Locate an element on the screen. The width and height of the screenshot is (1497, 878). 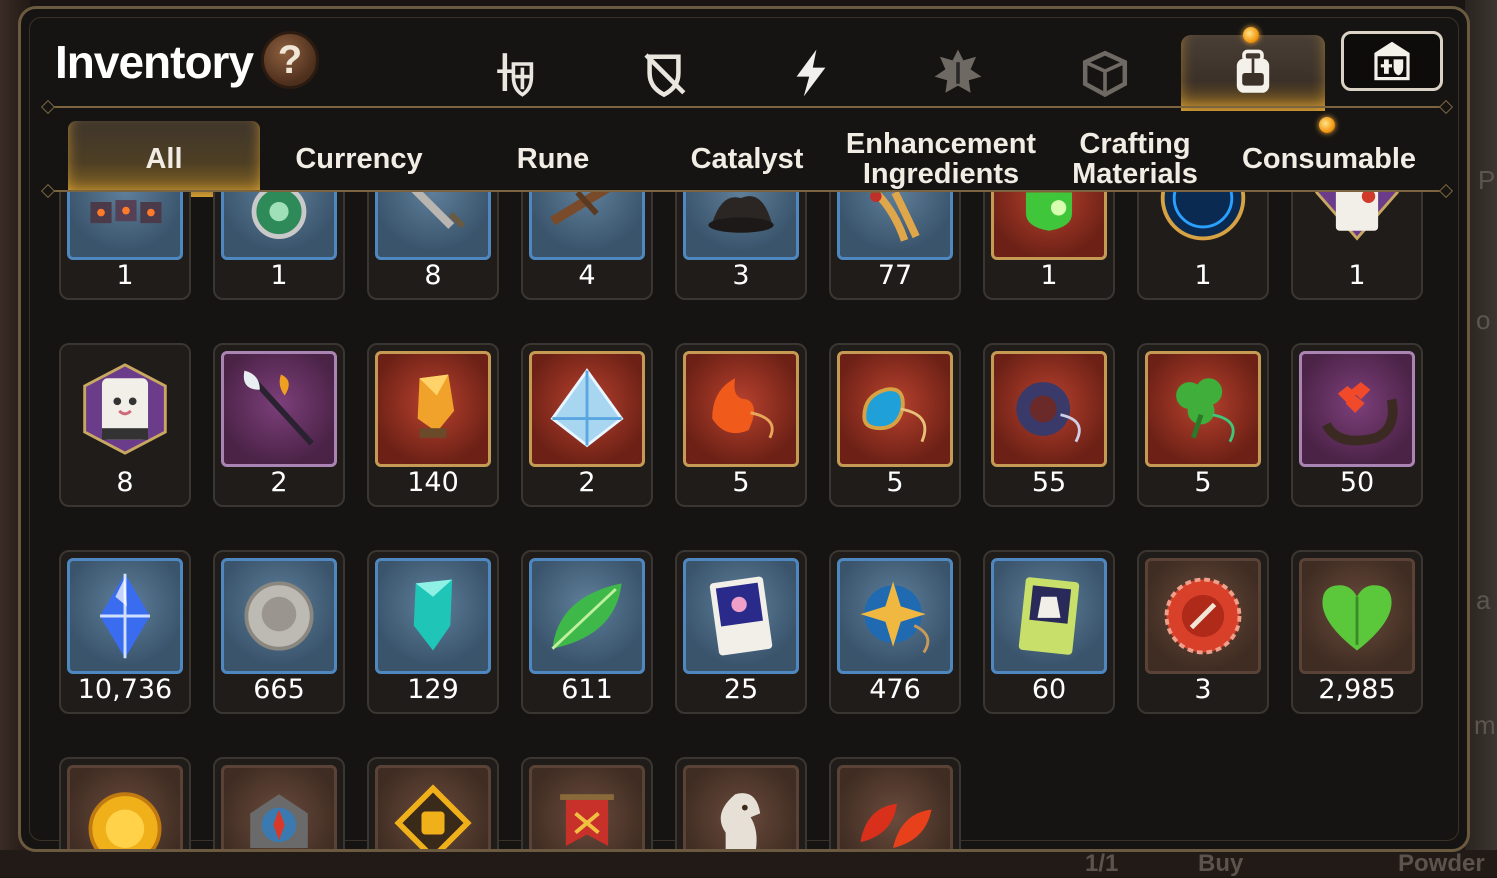
item-slot: 4 is located at coordinates (587, 246).